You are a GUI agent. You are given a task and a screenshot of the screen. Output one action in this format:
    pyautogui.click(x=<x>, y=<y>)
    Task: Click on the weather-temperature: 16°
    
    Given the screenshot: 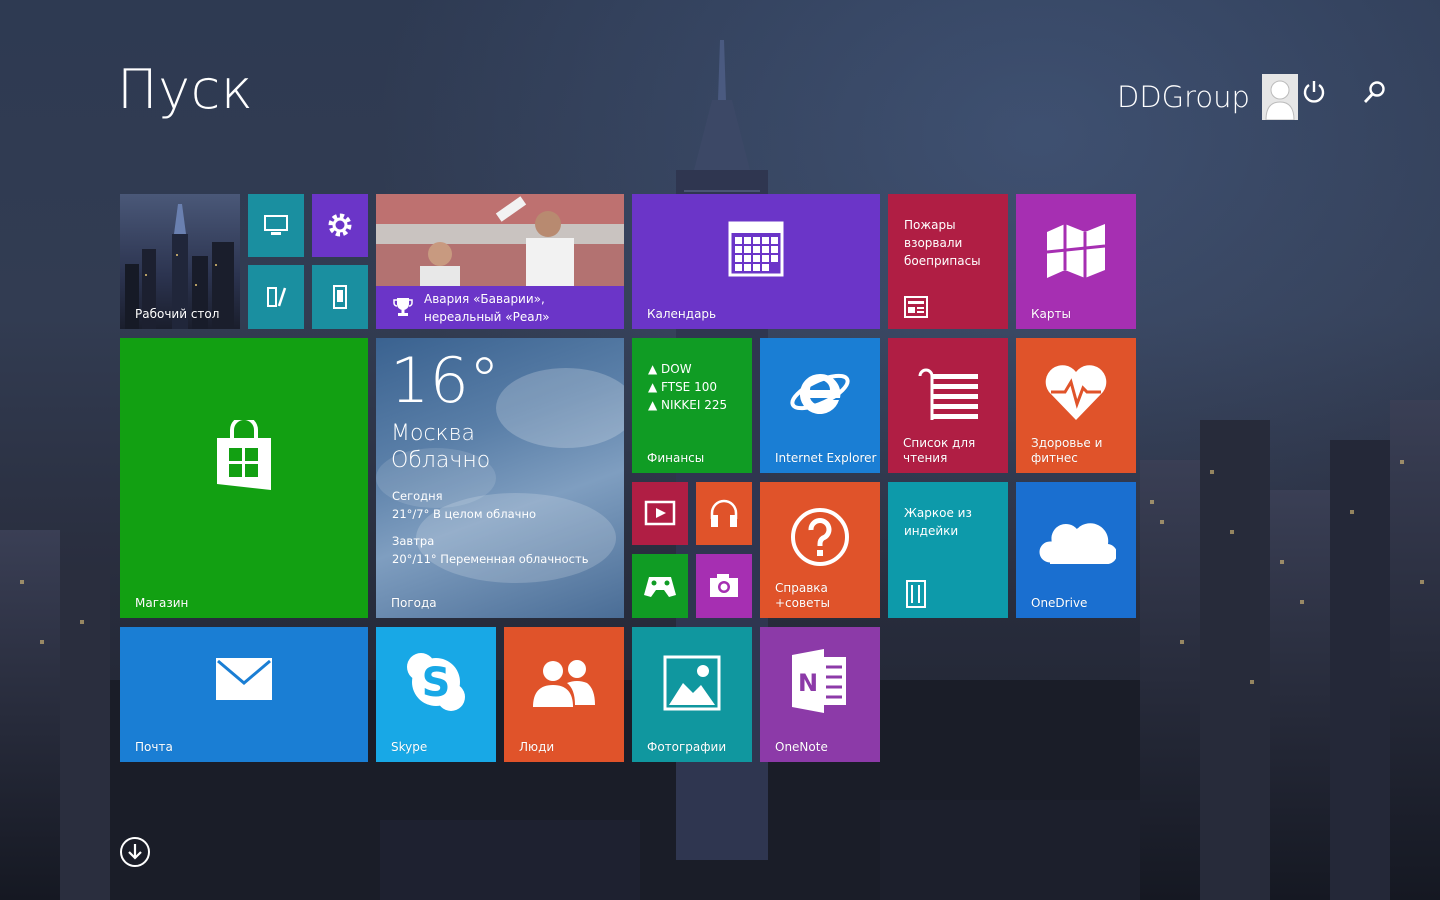 What is the action you would take?
    pyautogui.click(x=445, y=380)
    